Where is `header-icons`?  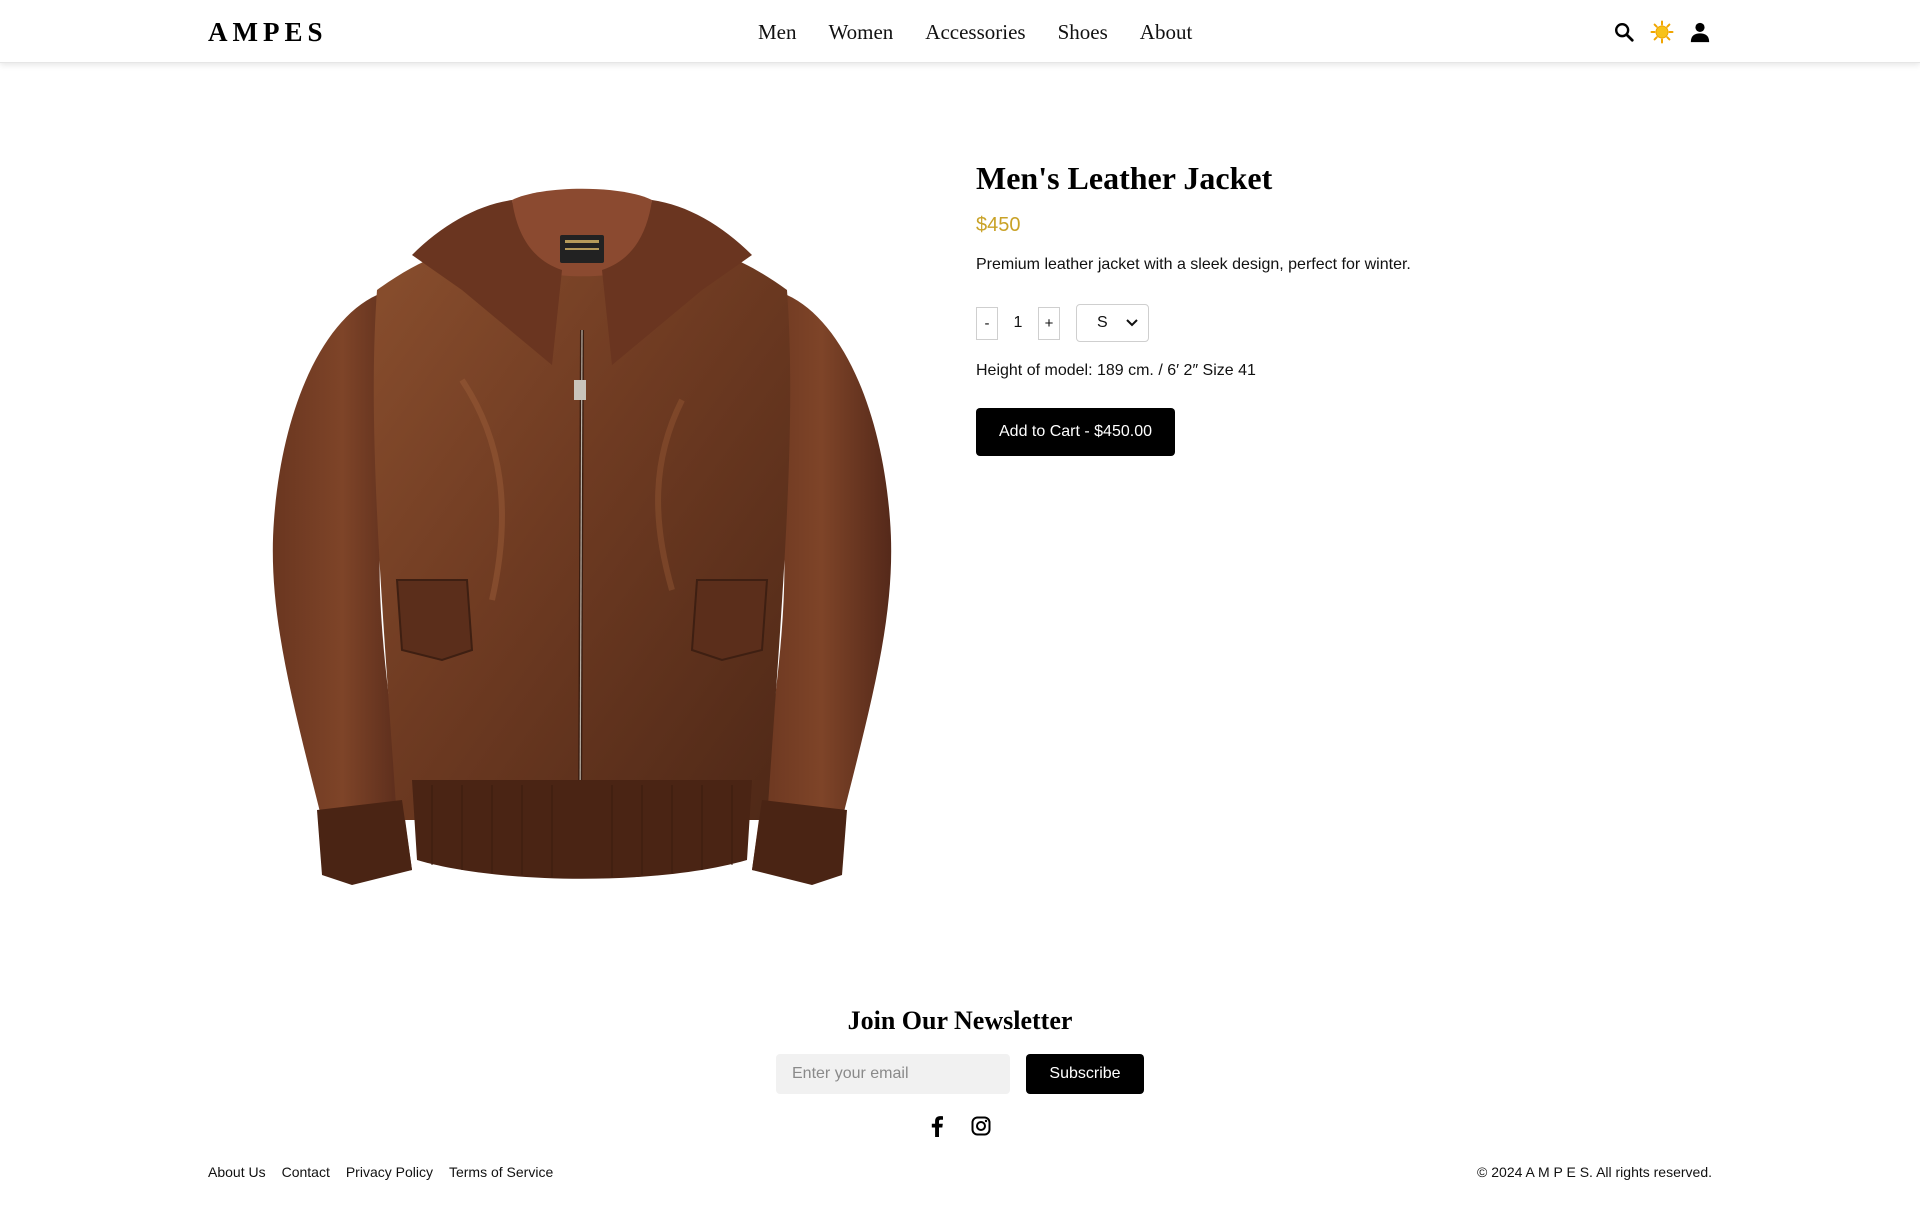
header-icons is located at coordinates (1662, 32).